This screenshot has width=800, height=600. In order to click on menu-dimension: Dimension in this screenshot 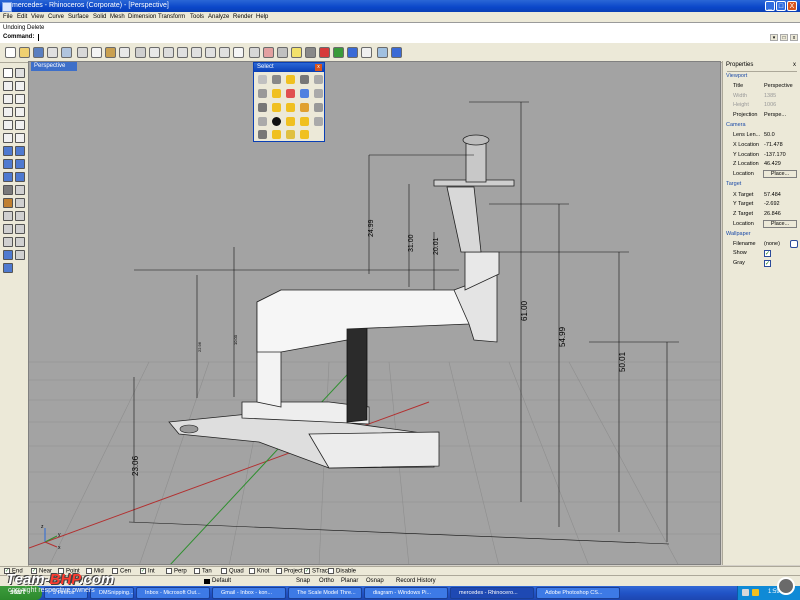, I will do `click(142, 17)`.